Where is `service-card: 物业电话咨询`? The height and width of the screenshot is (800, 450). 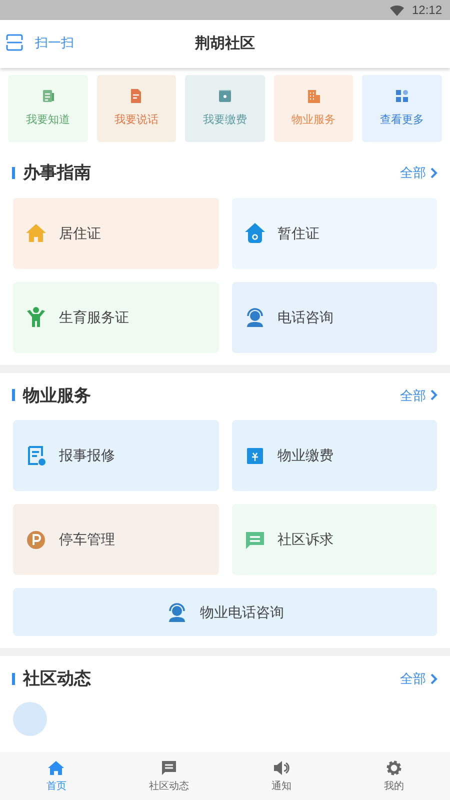
service-card: 物业电话咨询 is located at coordinates (225, 612).